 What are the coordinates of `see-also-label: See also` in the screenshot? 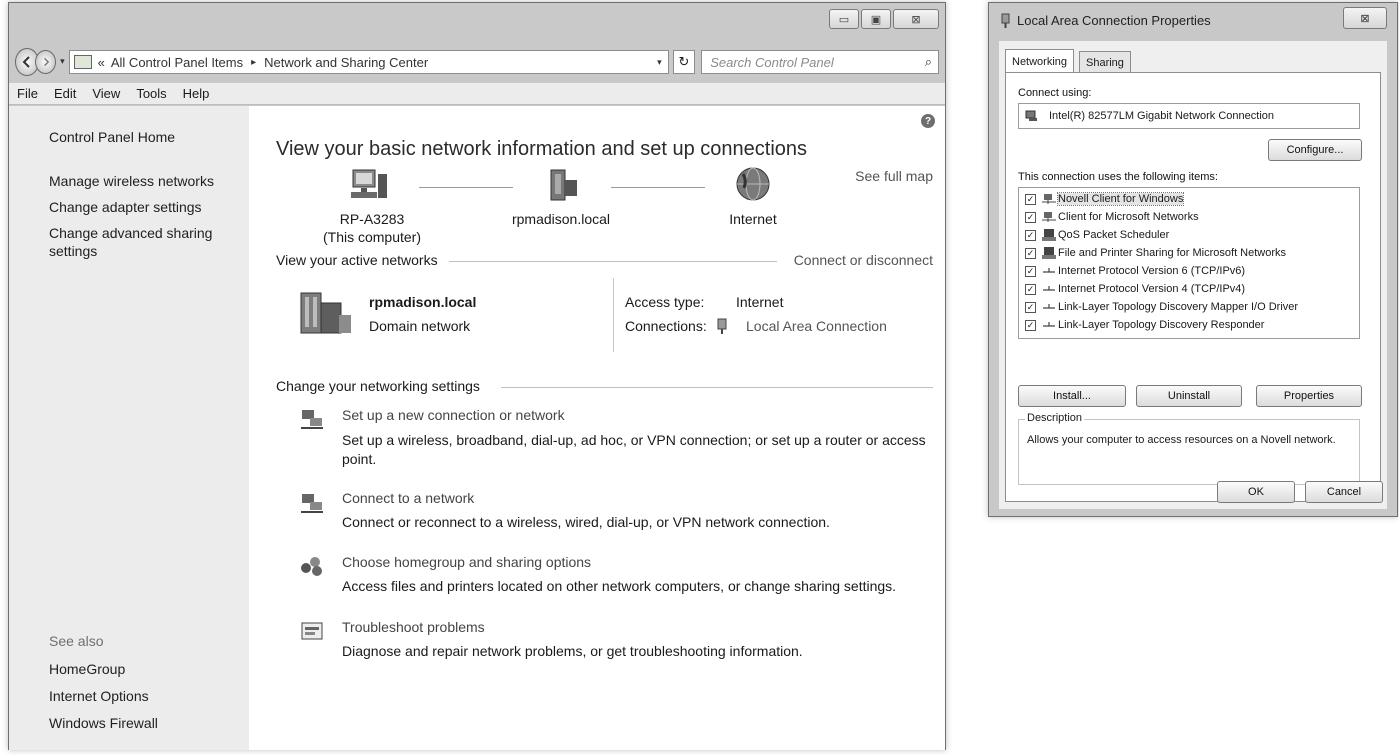 It's located at (76, 641).